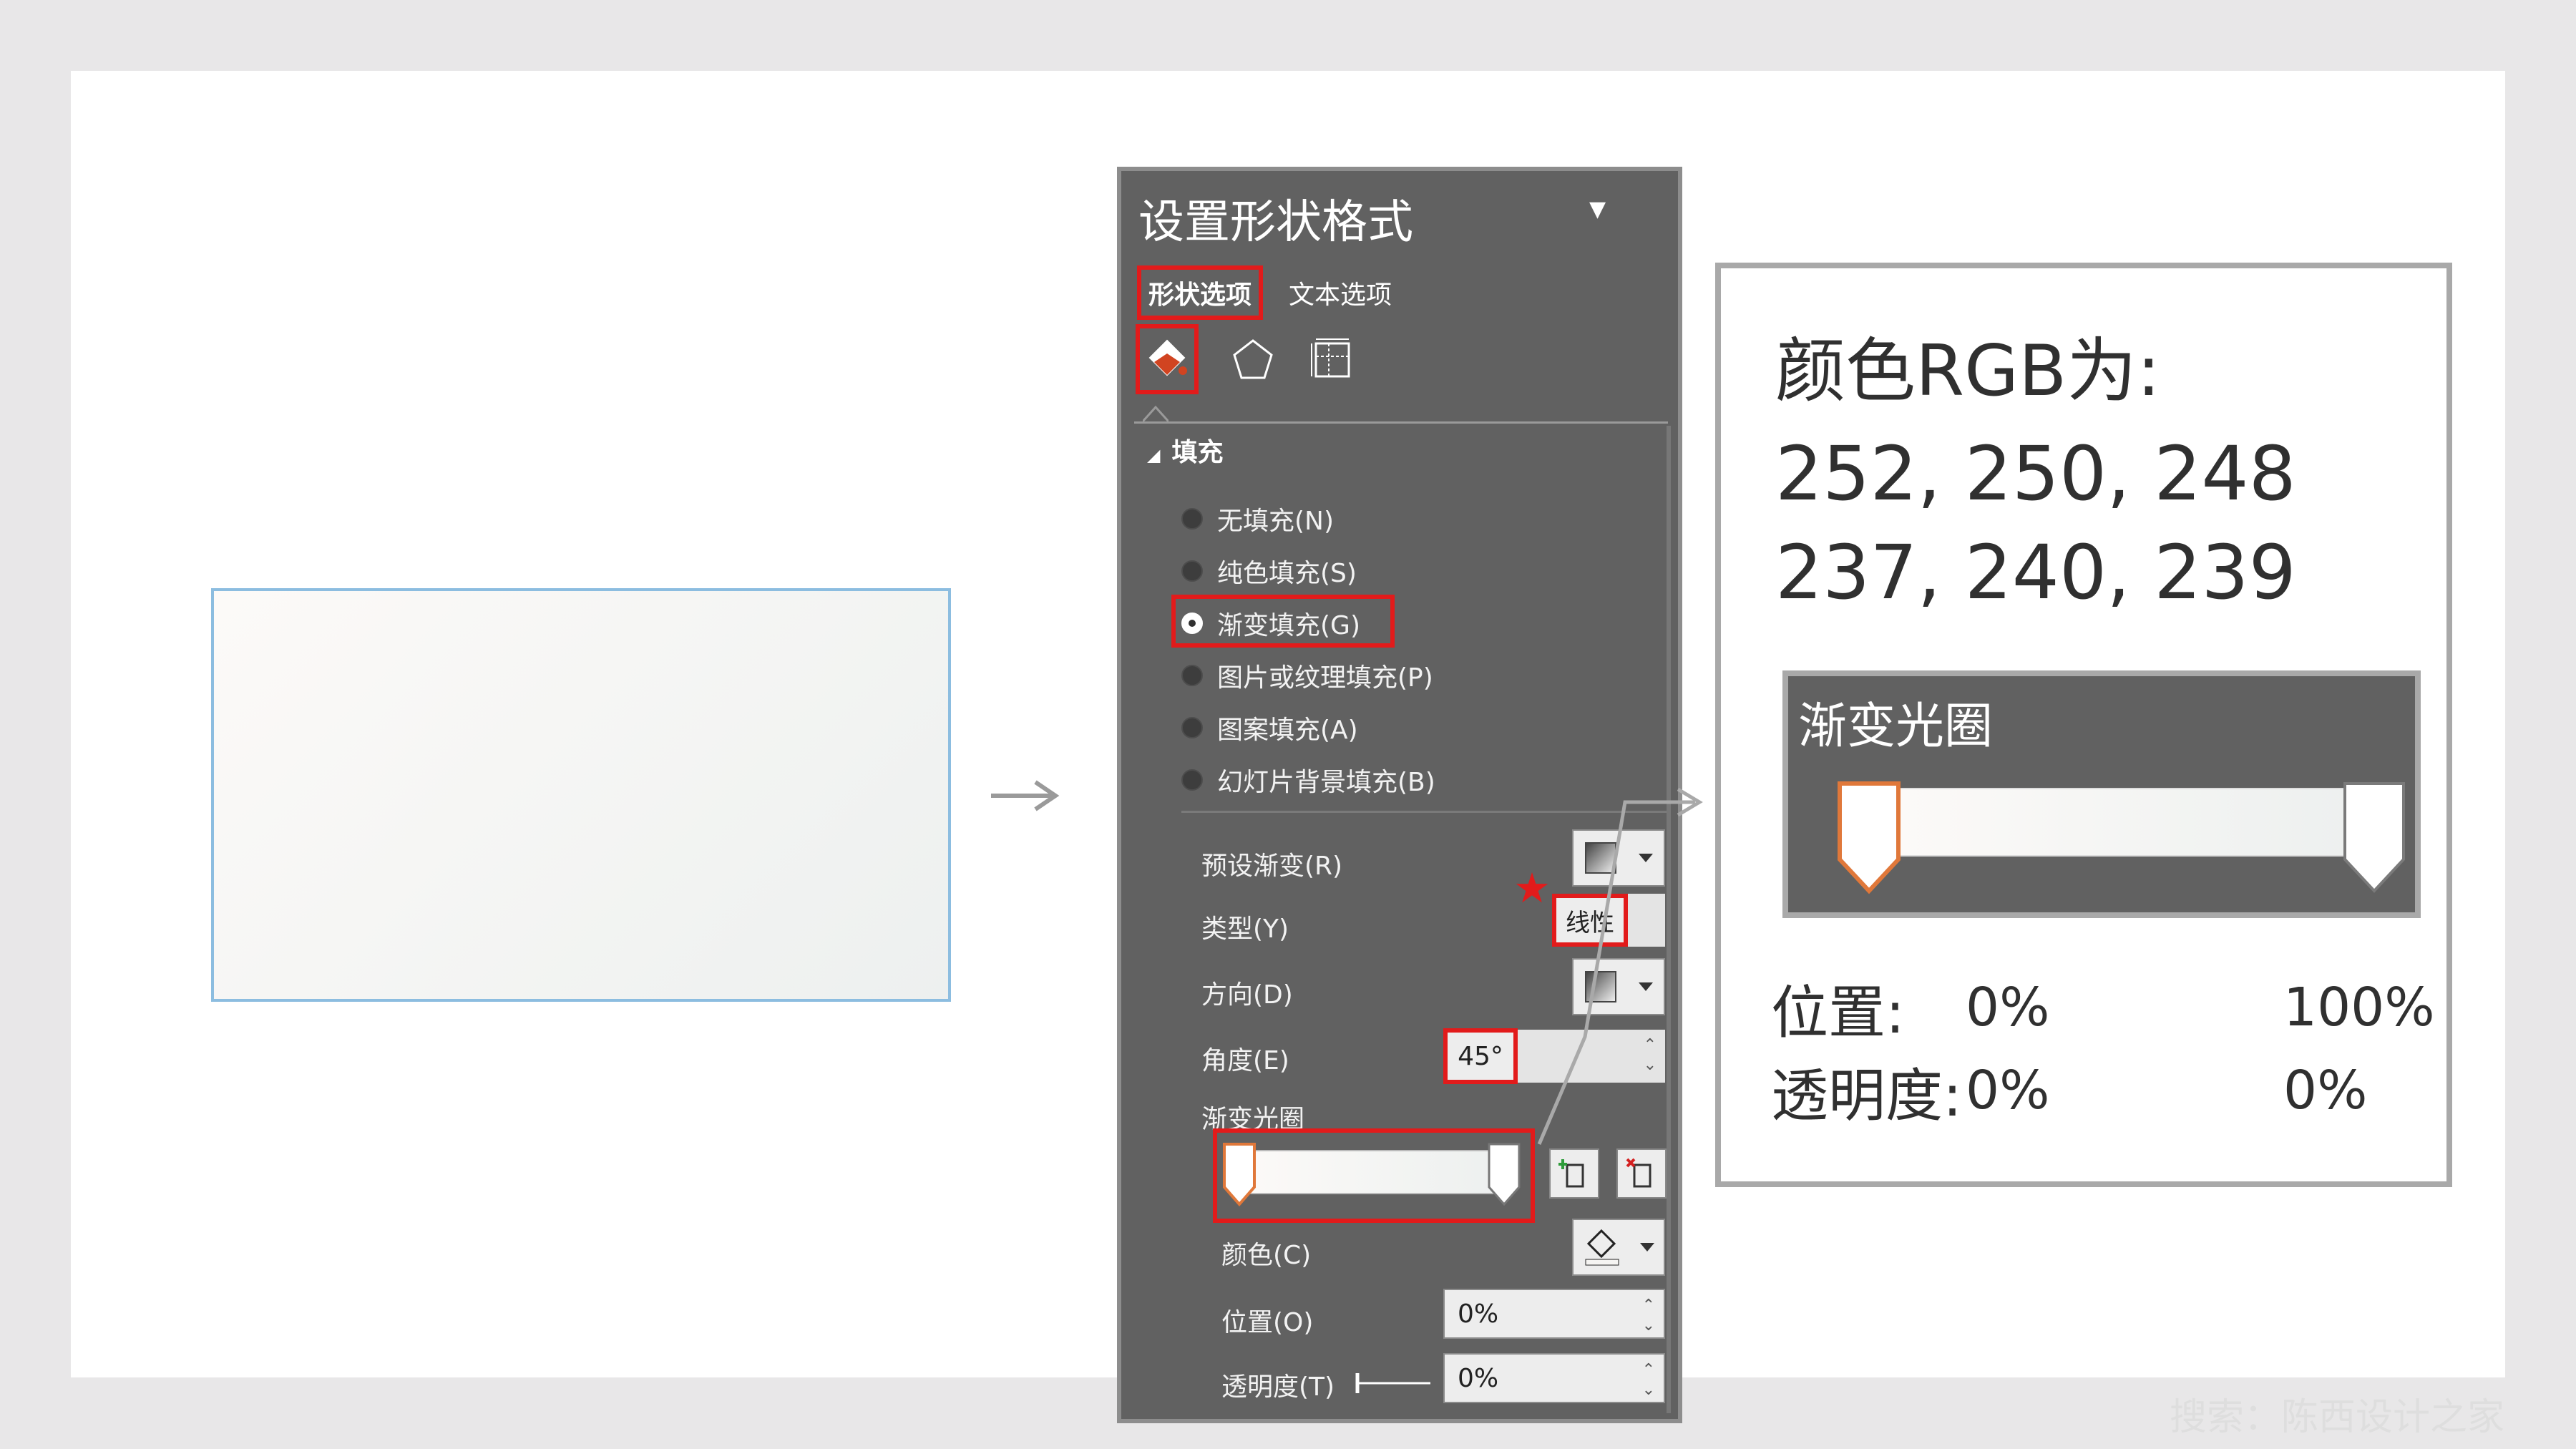  I want to click on panel-divider, so click(1401, 422).